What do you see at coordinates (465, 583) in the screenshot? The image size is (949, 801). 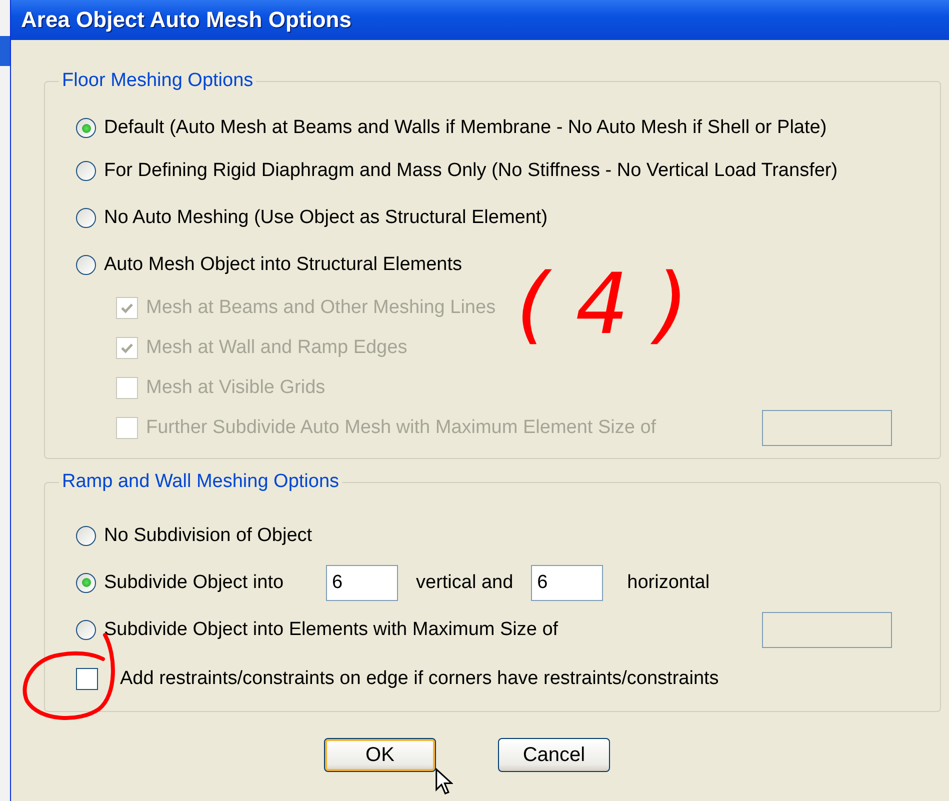 I see `field-label: vertical and` at bounding box center [465, 583].